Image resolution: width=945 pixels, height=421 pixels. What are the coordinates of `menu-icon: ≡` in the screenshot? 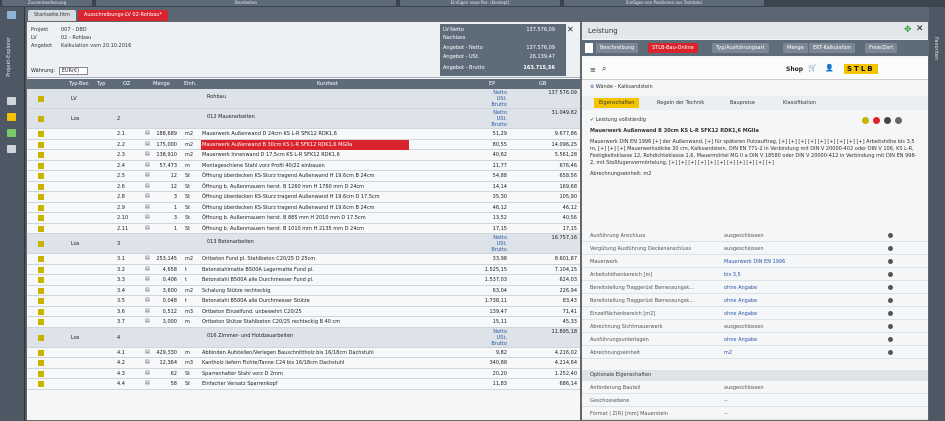 It's located at (593, 70).